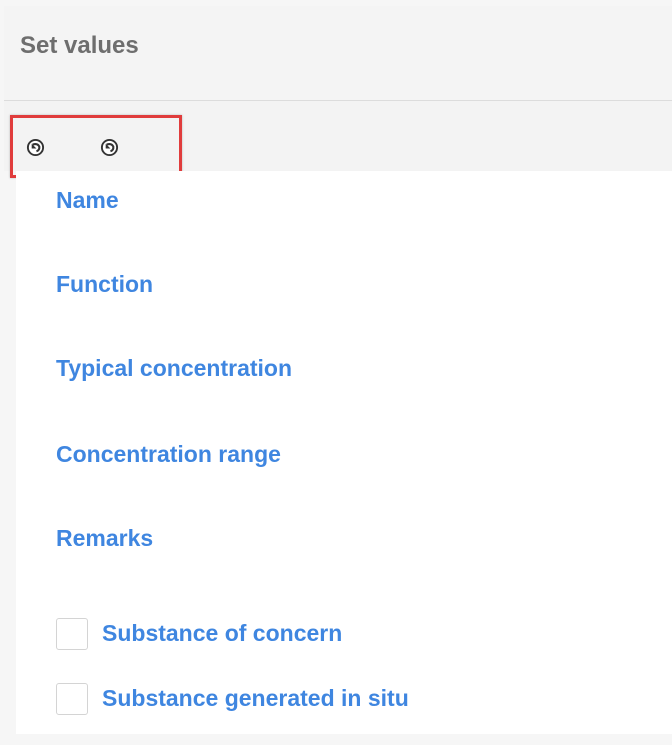  What do you see at coordinates (72, 699) in the screenshot?
I see `generated-in-situ-checkbox` at bounding box center [72, 699].